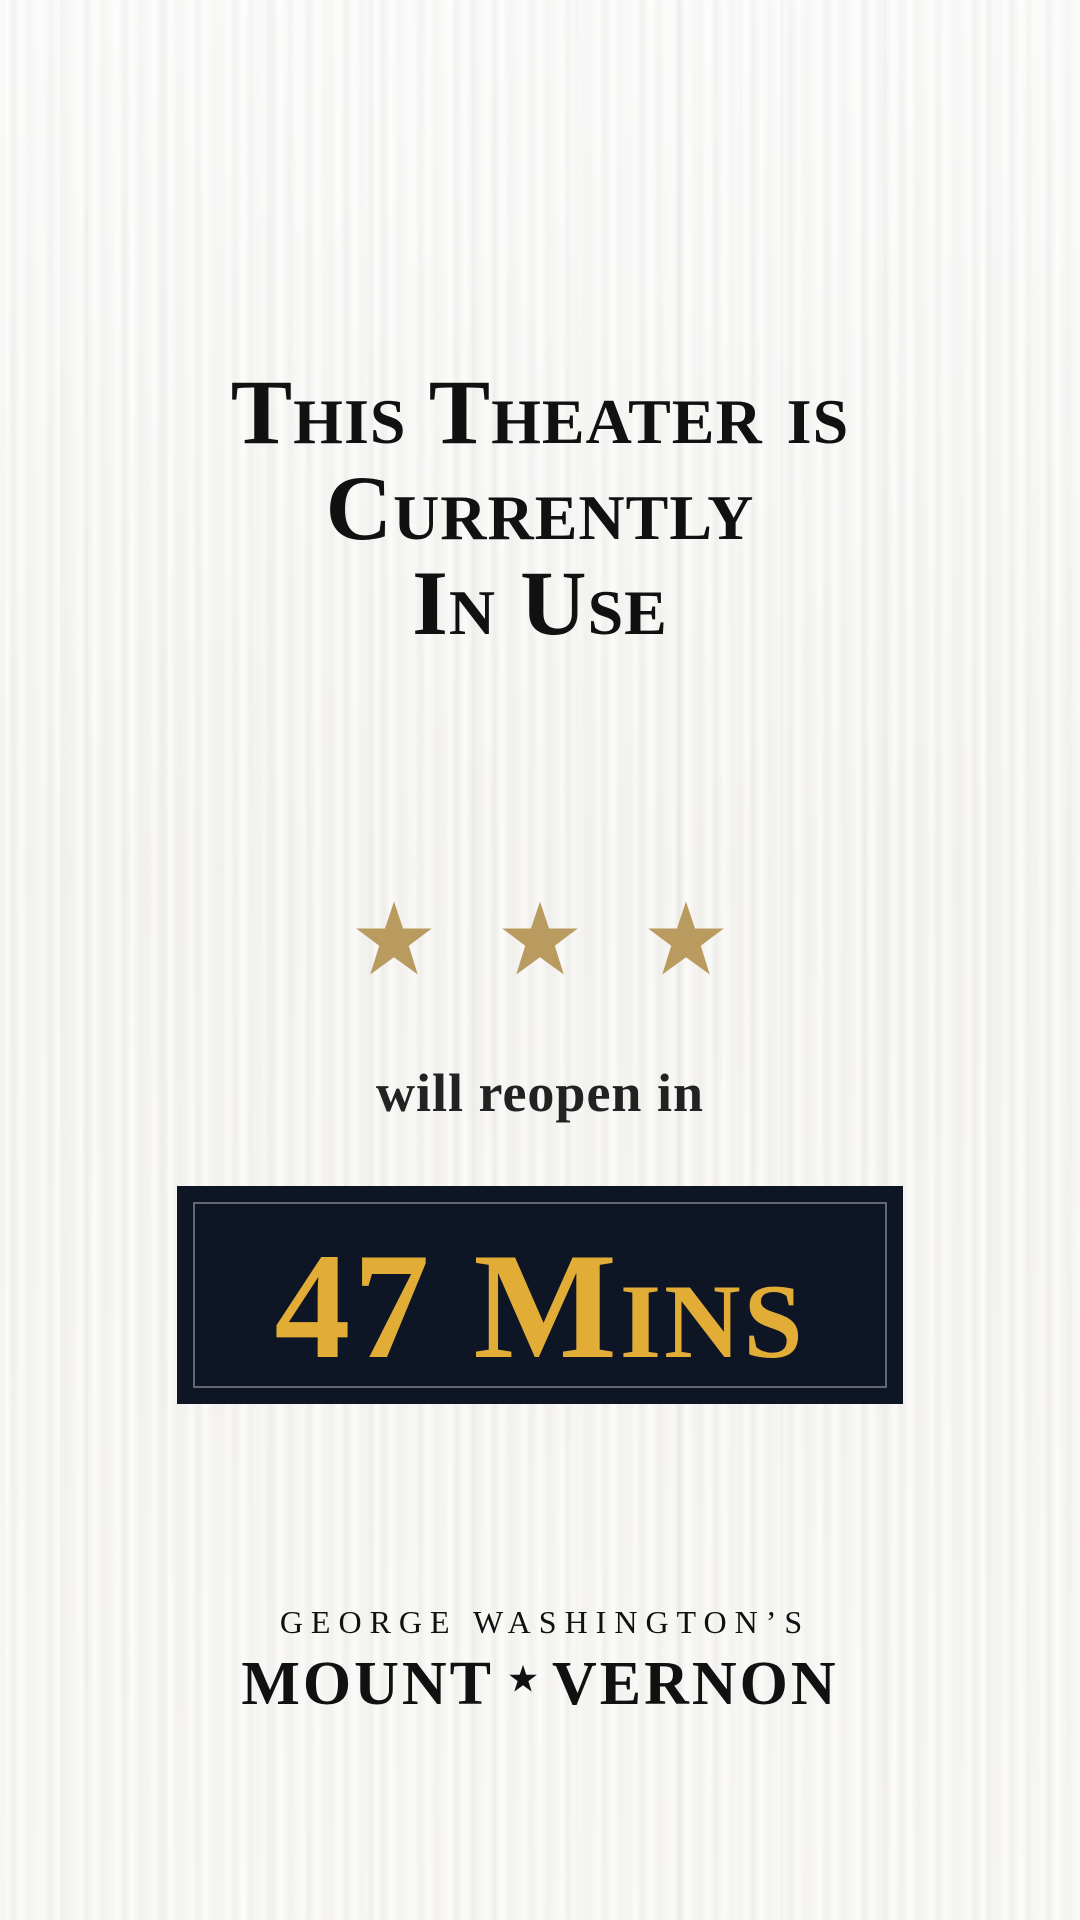 Image resolution: width=1080 pixels, height=1920 pixels. Describe the element at coordinates (540, 1093) in the screenshot. I see `reopen-label: will reopen in` at that location.